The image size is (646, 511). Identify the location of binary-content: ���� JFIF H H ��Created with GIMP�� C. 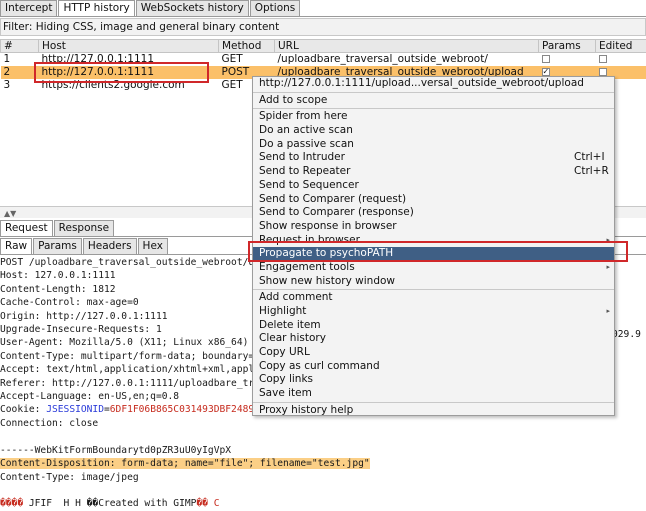
(110, 503).